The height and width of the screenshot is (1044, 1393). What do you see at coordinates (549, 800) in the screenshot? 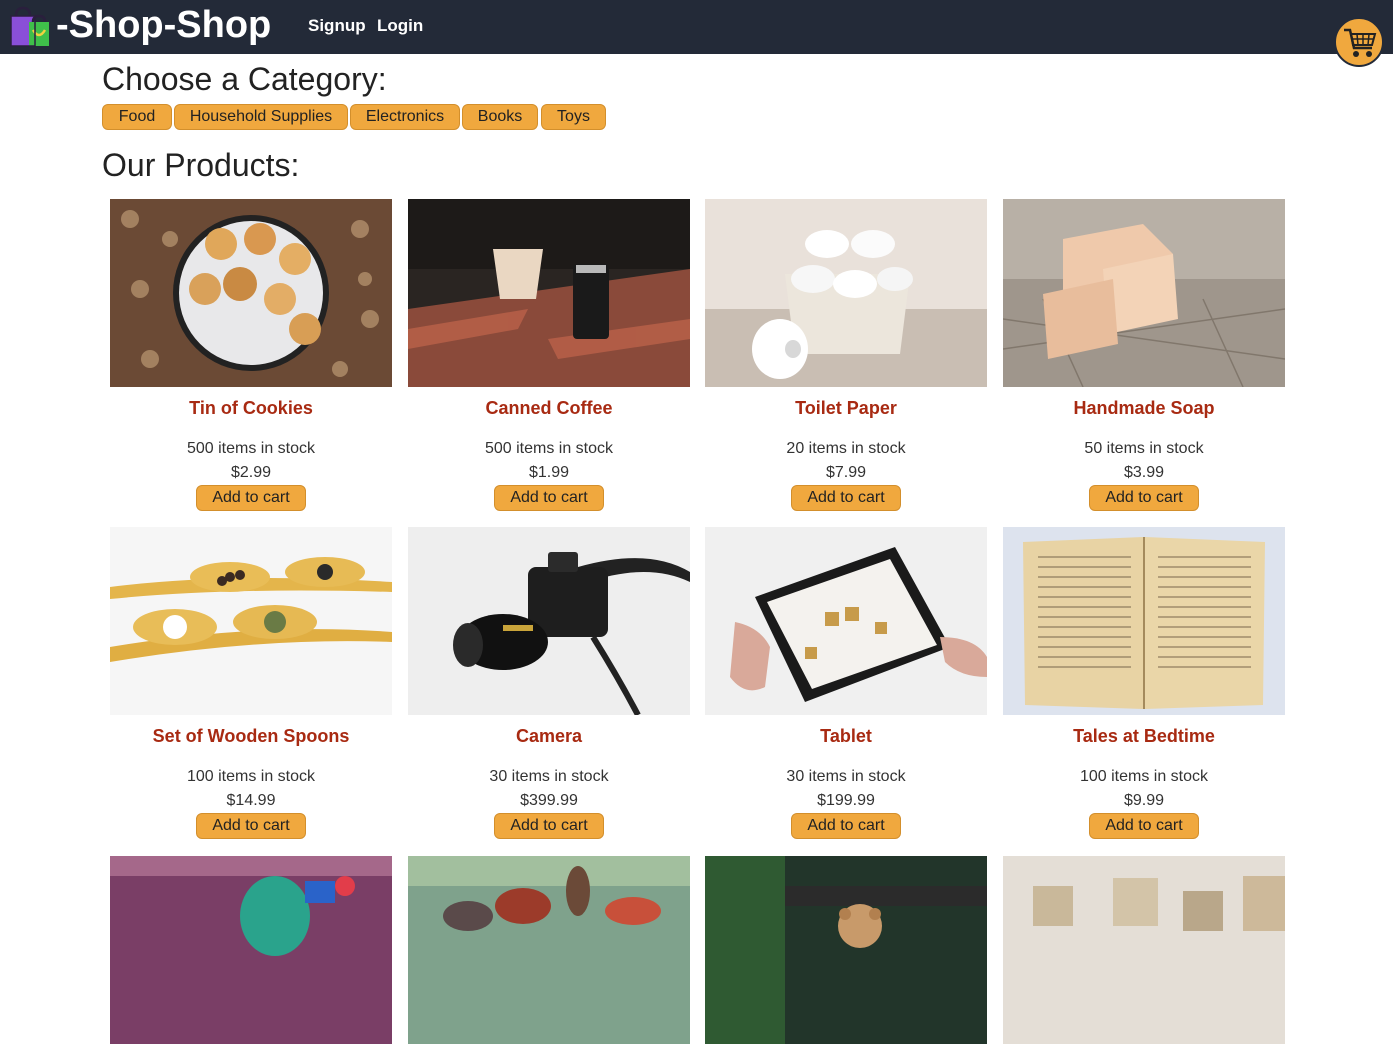
I see `product-price: $399.99` at bounding box center [549, 800].